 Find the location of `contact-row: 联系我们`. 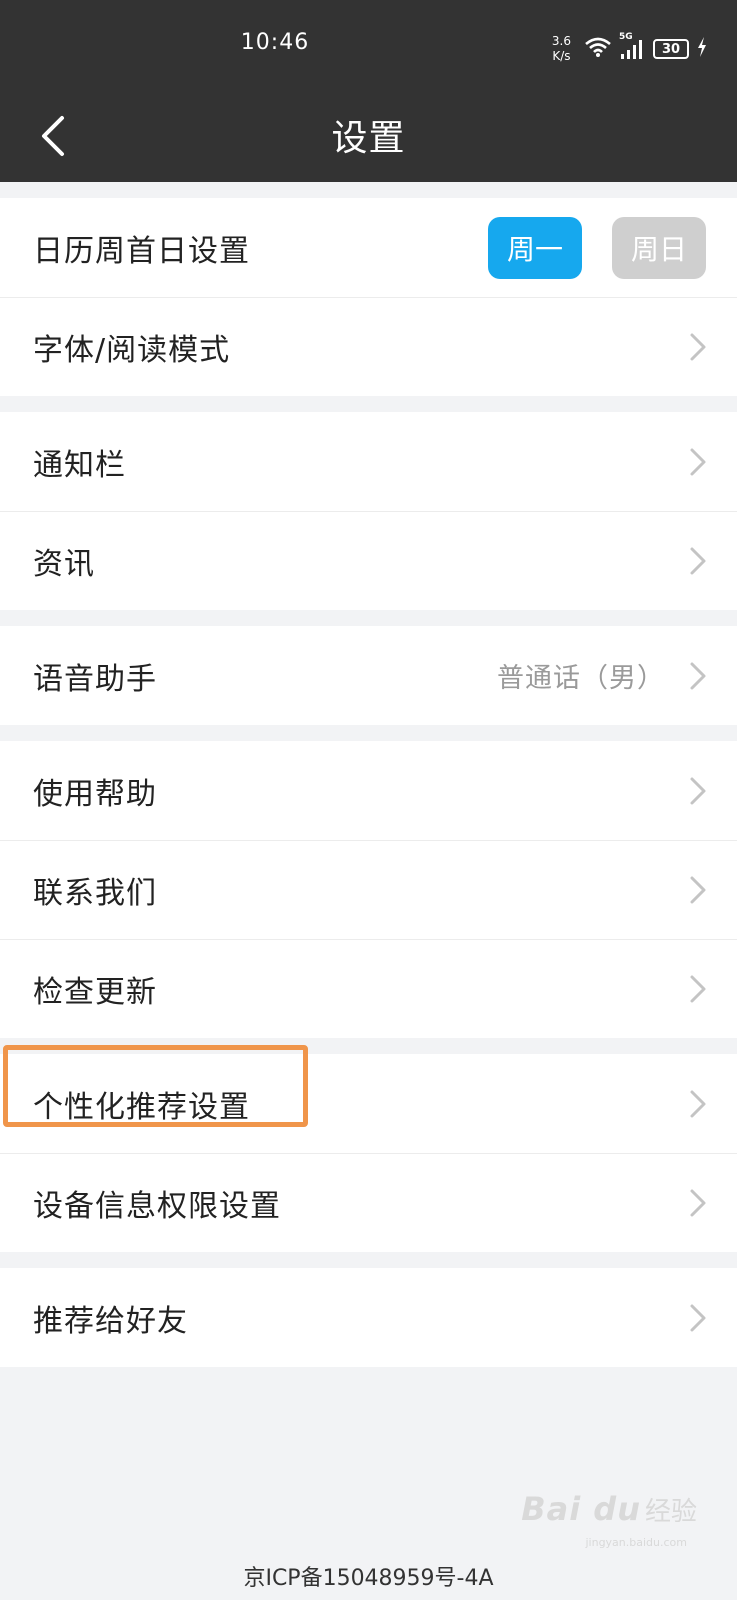

contact-row: 联系我们 is located at coordinates (368, 889).